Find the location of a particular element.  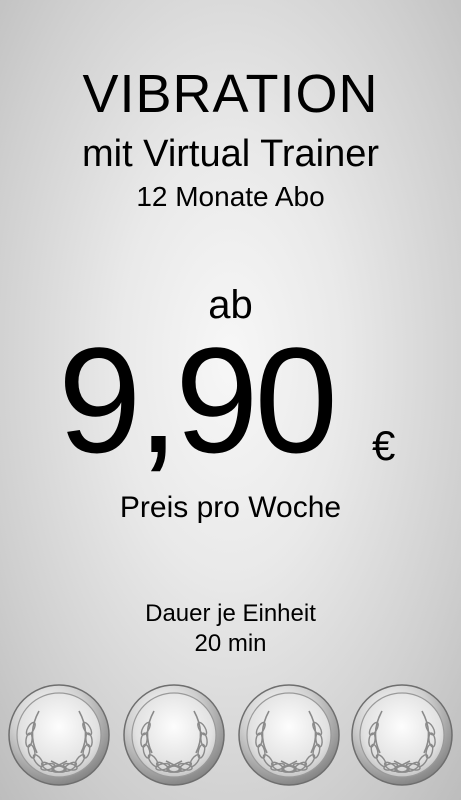

plan-duration: 12 Monate Abo is located at coordinates (230, 197).